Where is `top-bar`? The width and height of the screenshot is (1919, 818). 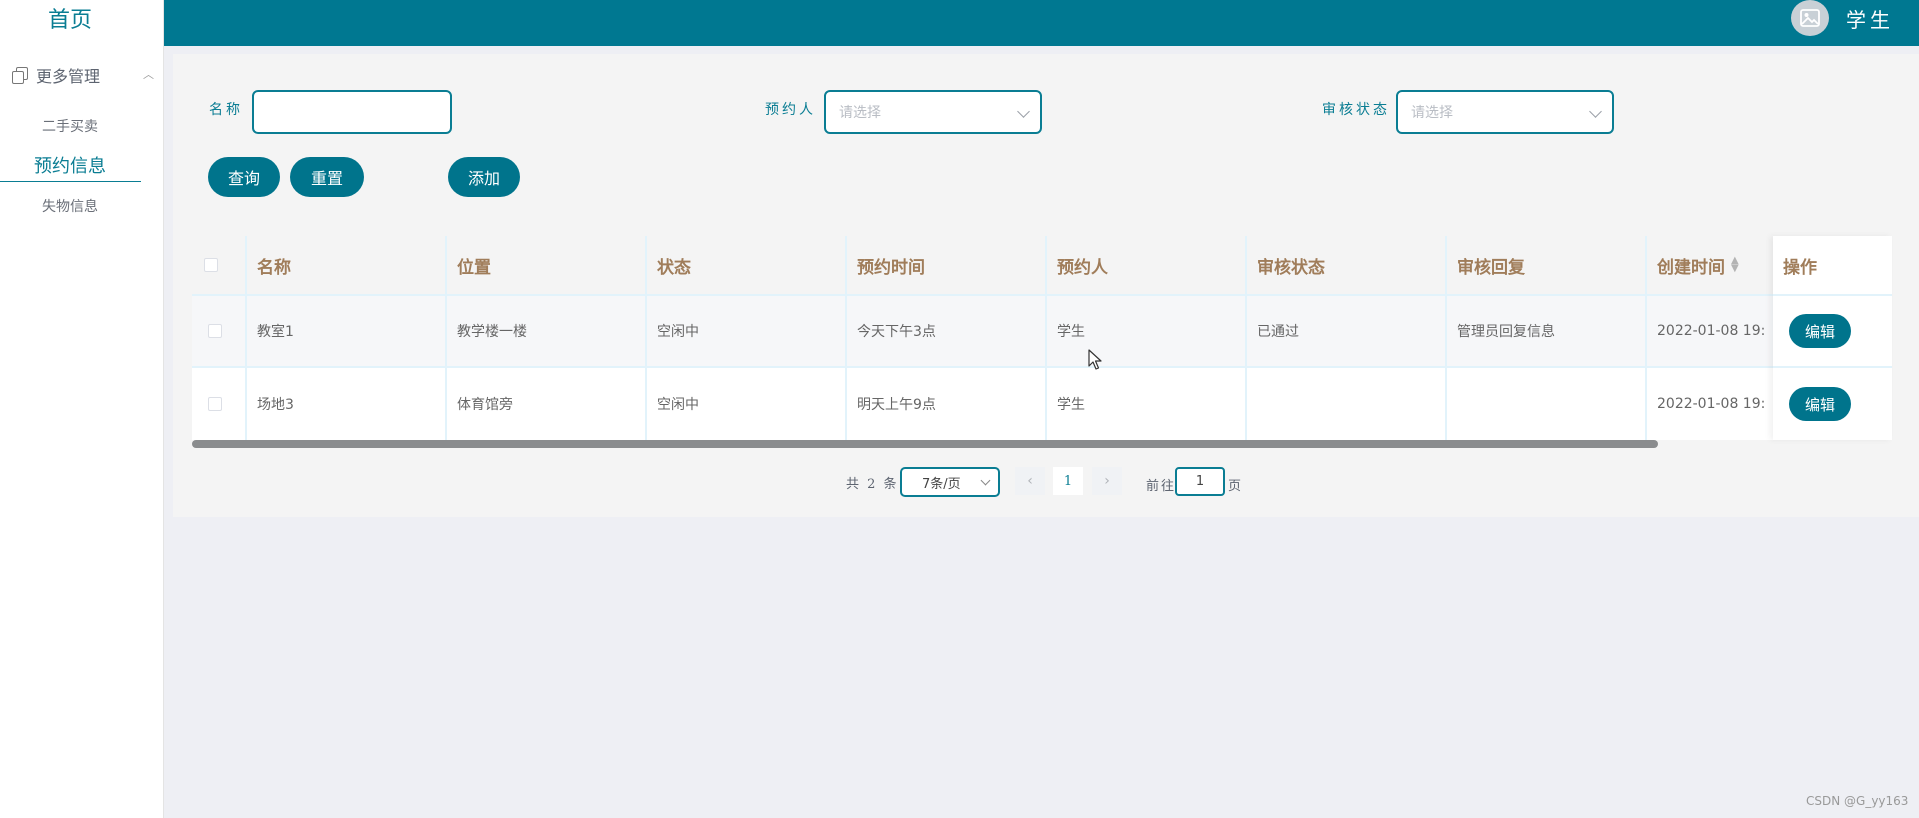
top-bar is located at coordinates (1041, 23).